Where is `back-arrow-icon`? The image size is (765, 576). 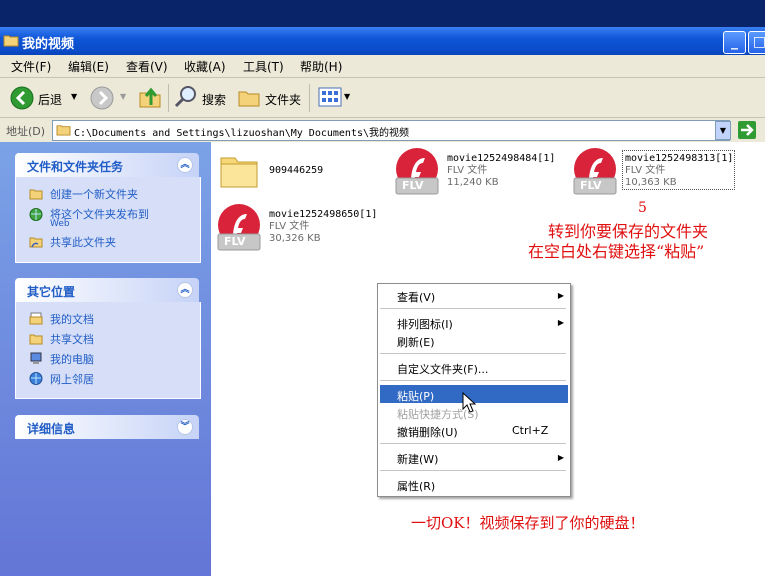 back-arrow-icon is located at coordinates (22, 98).